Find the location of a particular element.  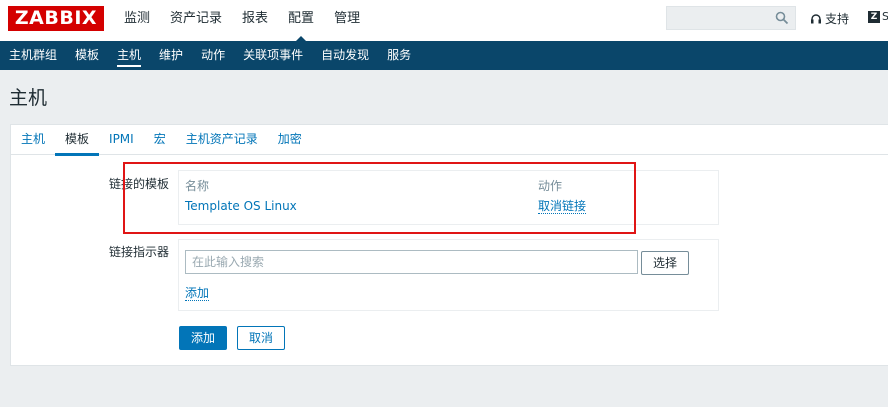

menu-item-administration: 管理 is located at coordinates (347, 20).